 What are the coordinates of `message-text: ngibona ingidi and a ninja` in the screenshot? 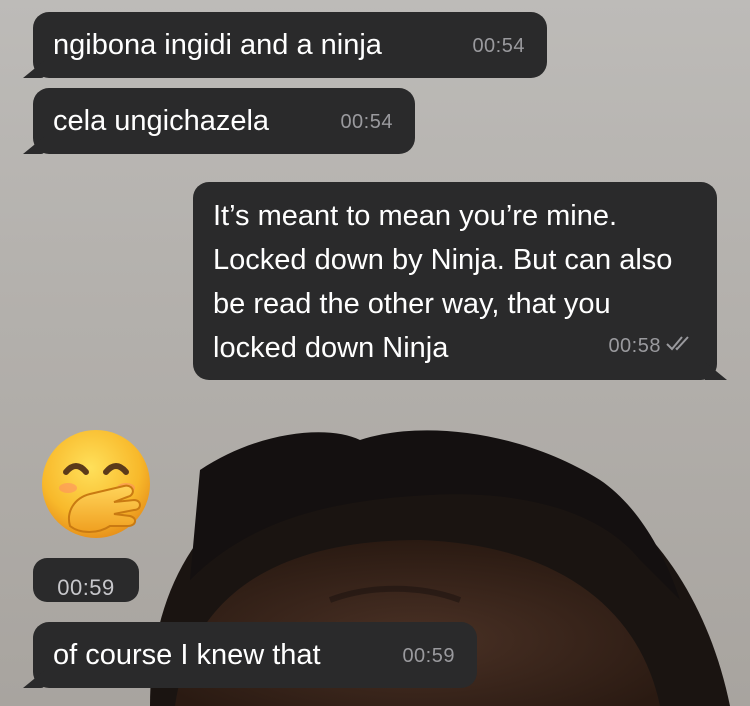 It's located at (217, 45).